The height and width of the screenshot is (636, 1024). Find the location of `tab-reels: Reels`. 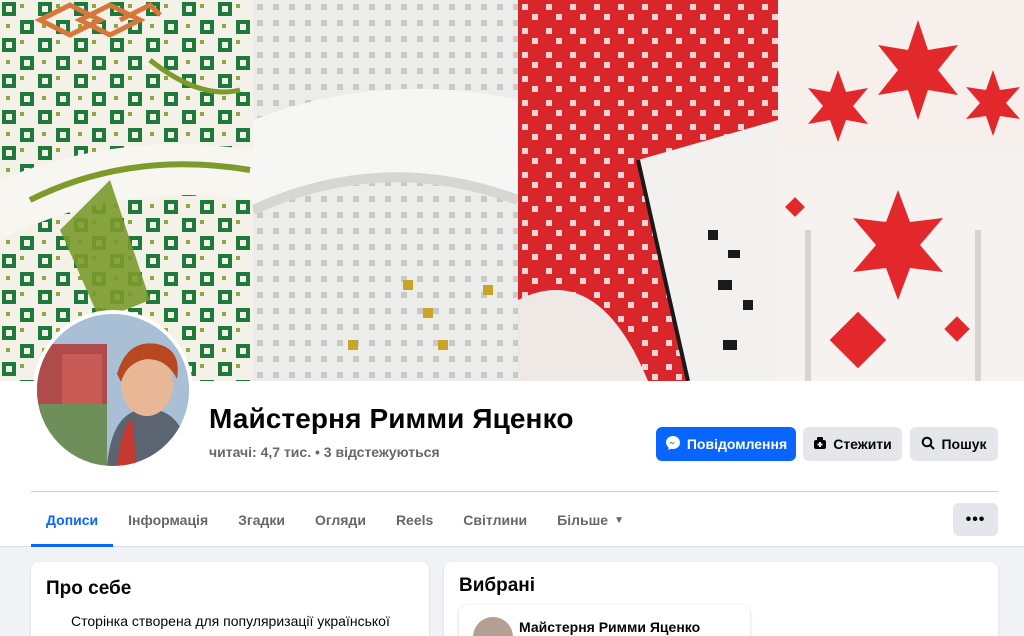

tab-reels: Reels is located at coordinates (414, 520).